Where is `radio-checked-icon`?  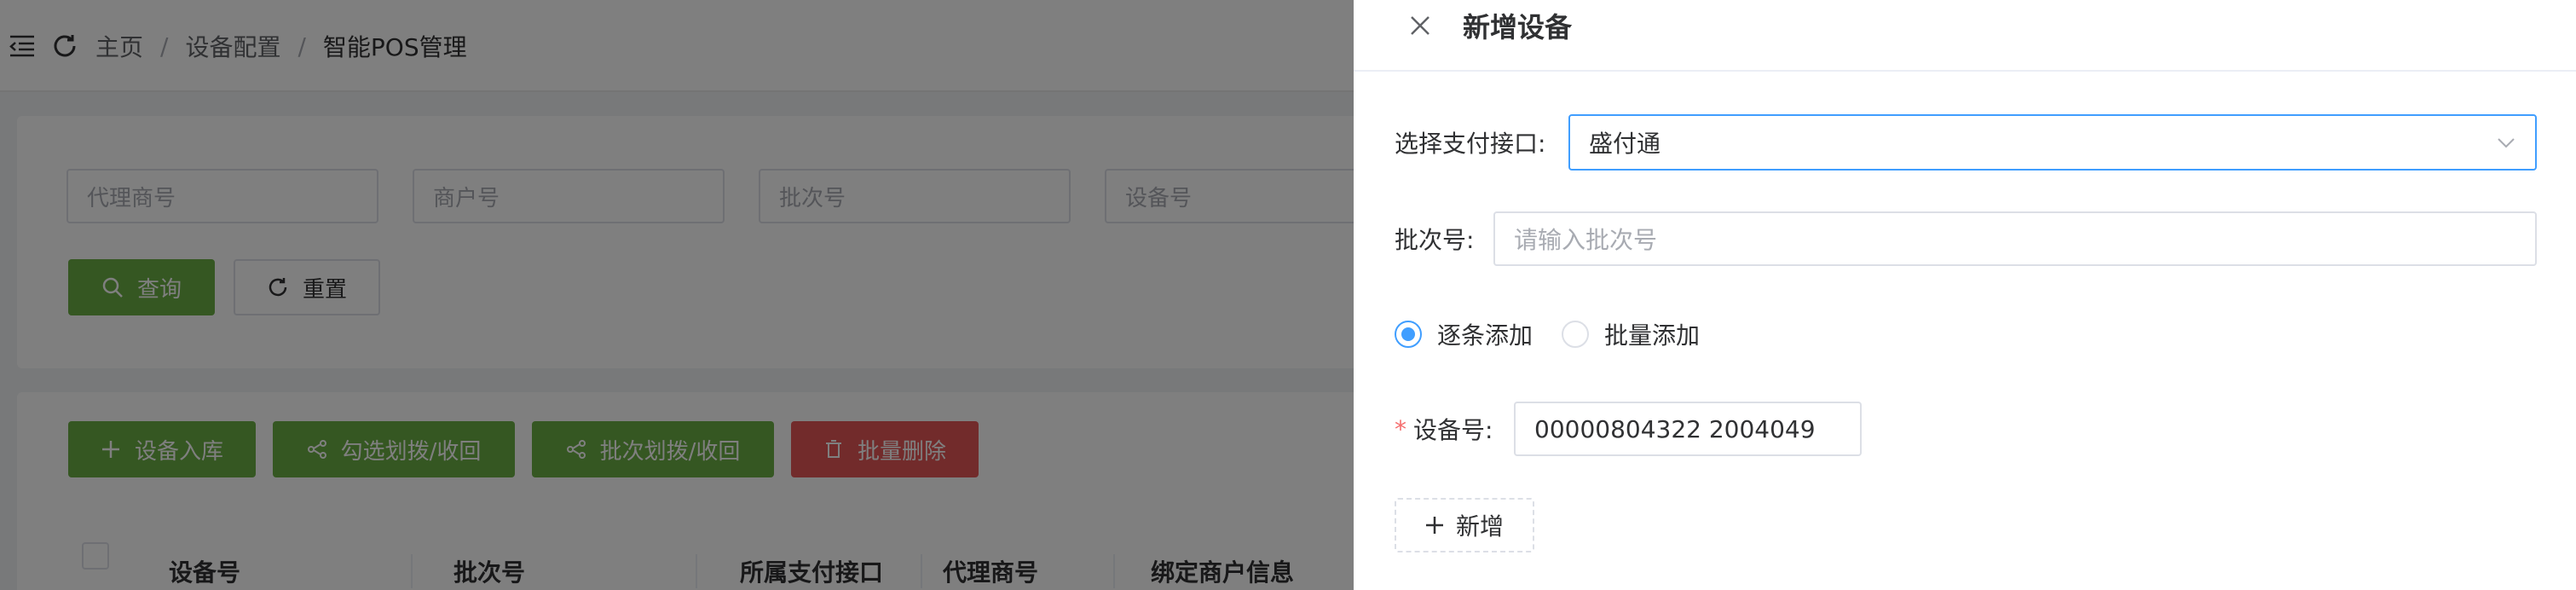 radio-checked-icon is located at coordinates (1408, 334).